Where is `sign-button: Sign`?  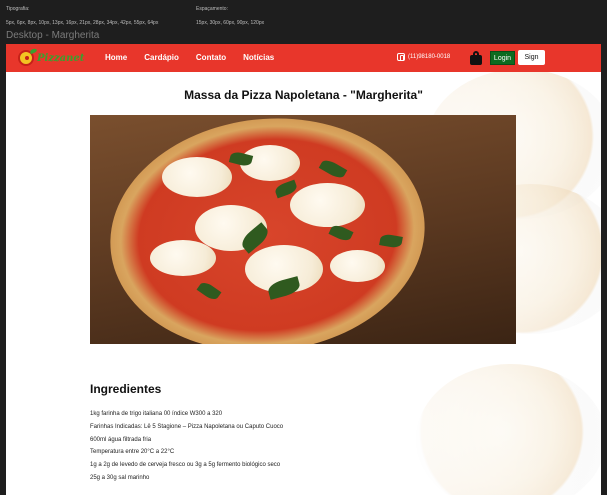 sign-button: Sign is located at coordinates (531, 57).